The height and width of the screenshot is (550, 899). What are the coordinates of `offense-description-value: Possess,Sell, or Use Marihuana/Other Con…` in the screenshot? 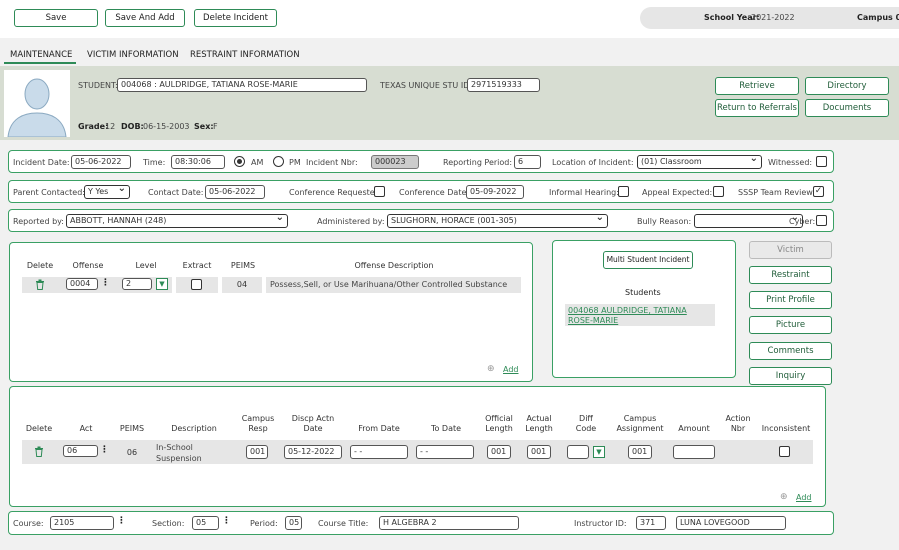 It's located at (389, 284).